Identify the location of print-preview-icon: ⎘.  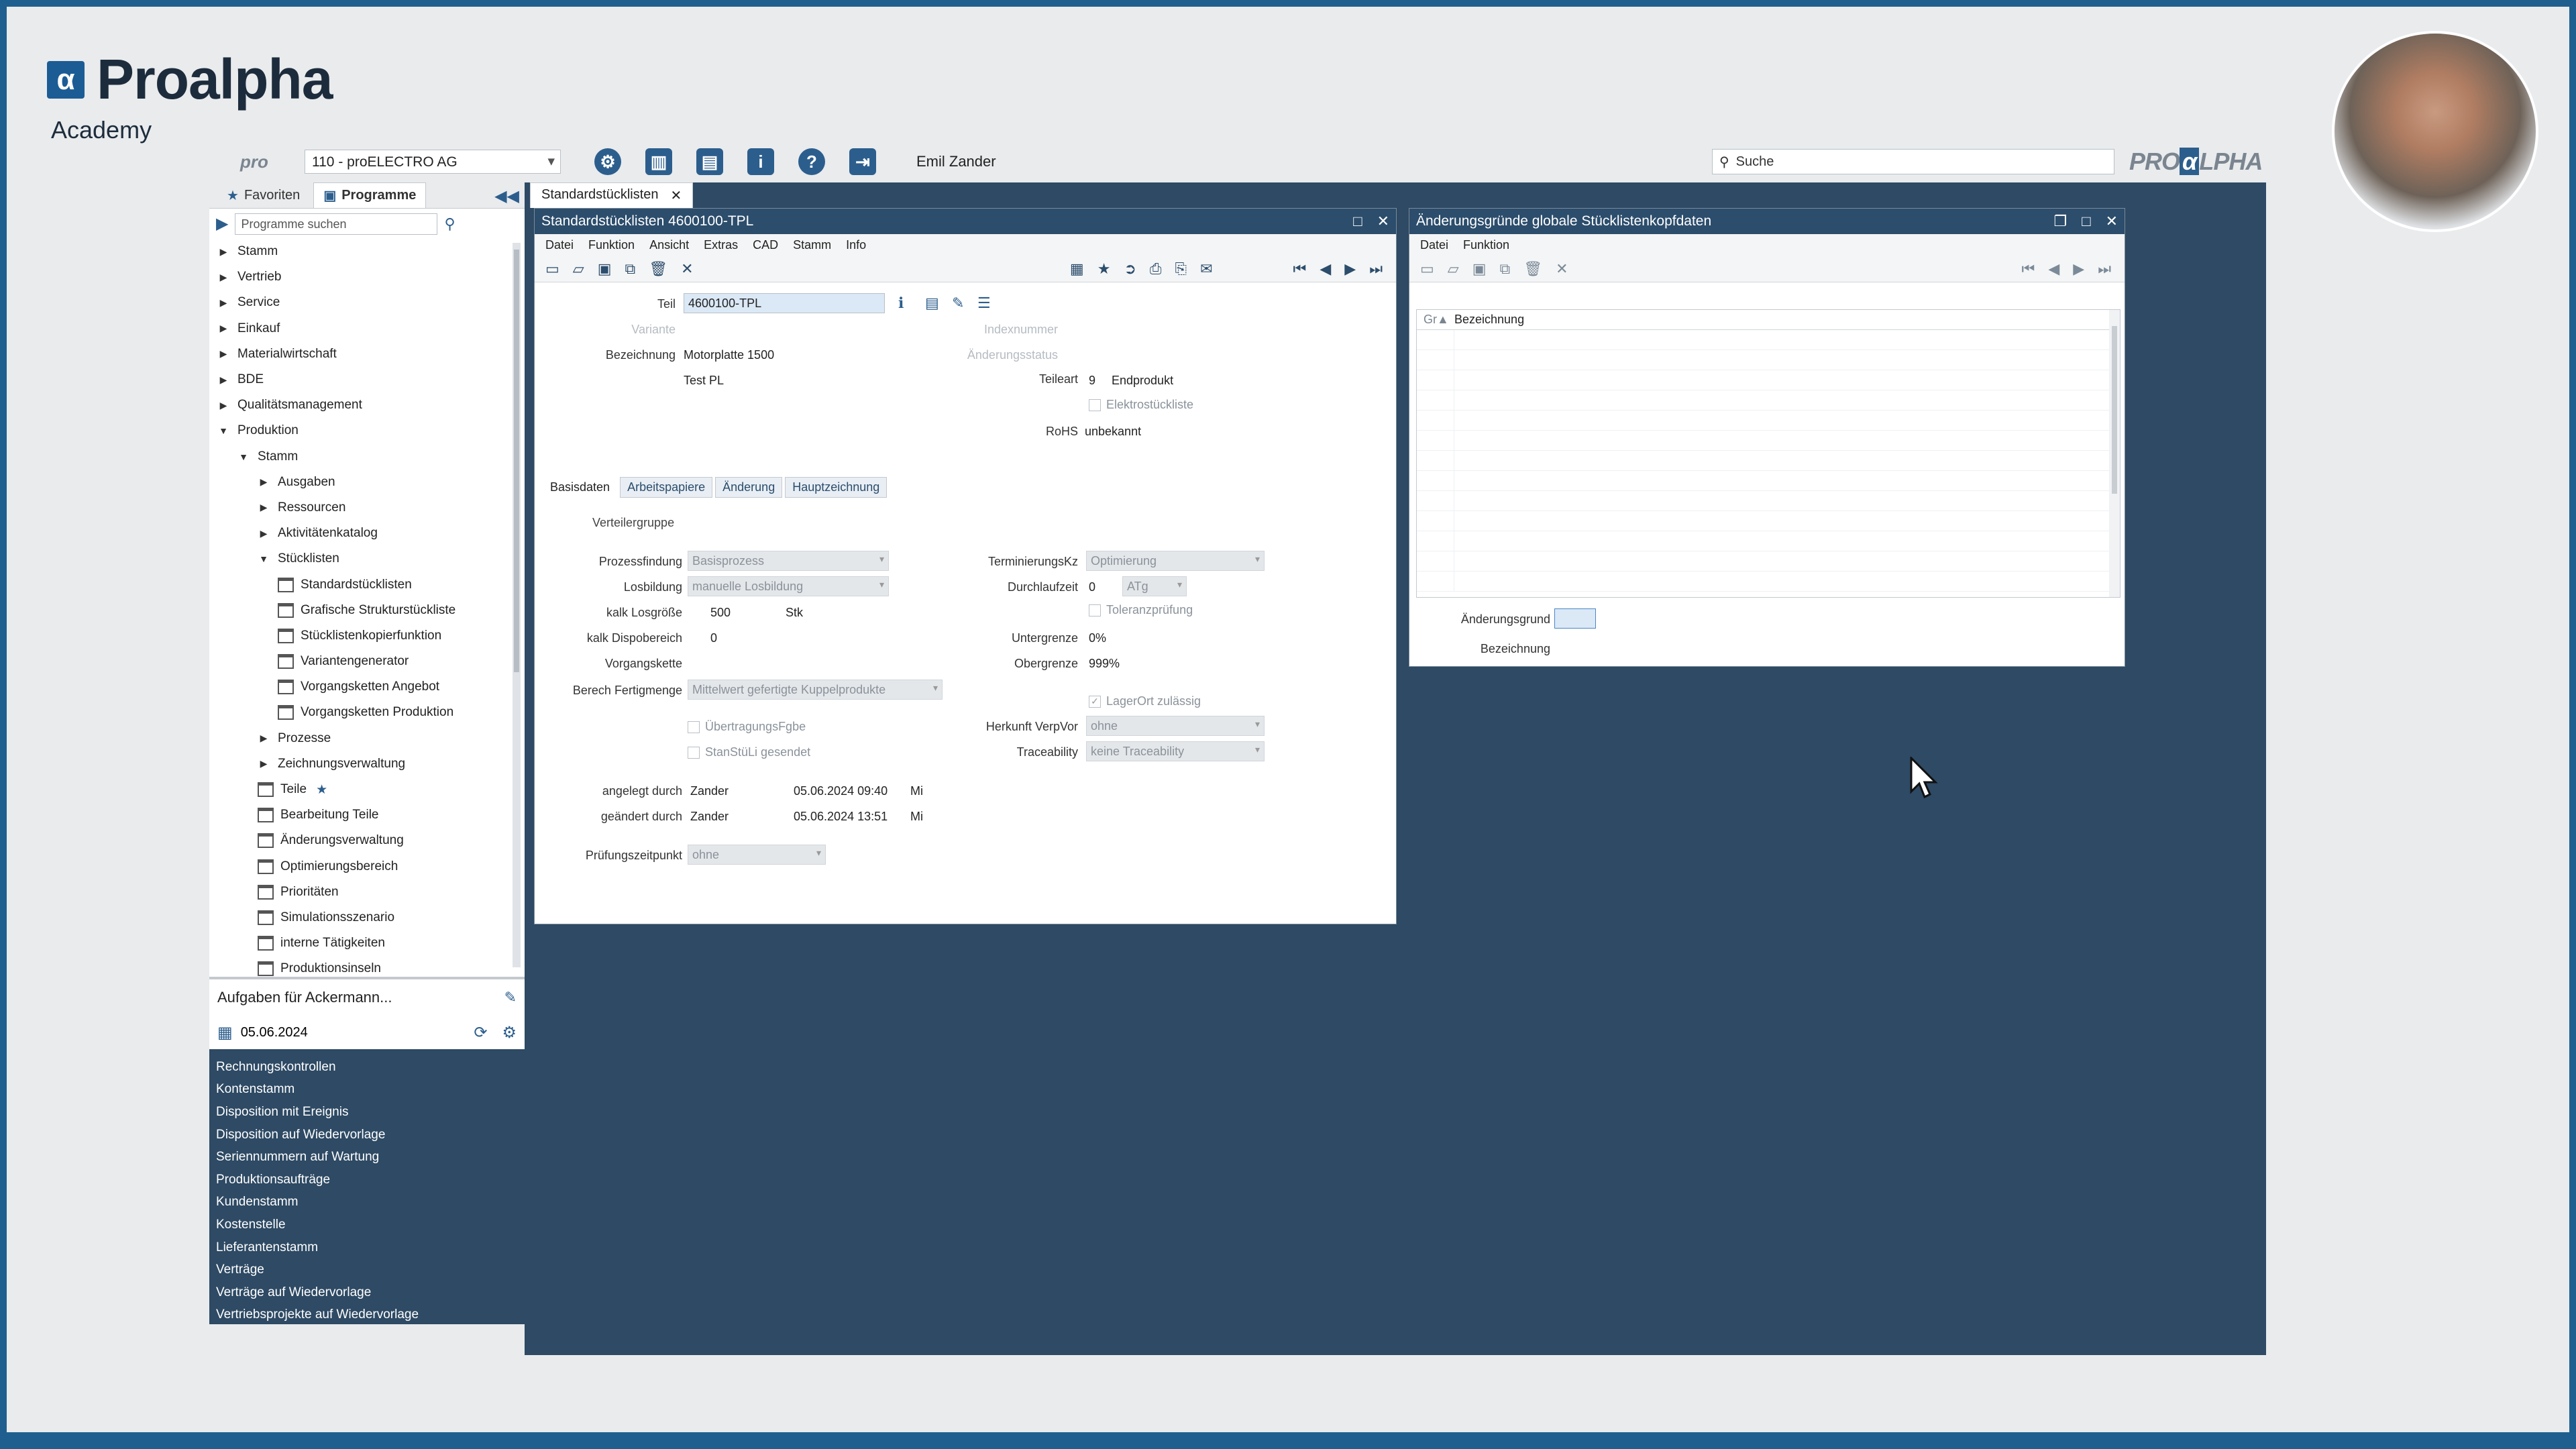
(1181, 269).